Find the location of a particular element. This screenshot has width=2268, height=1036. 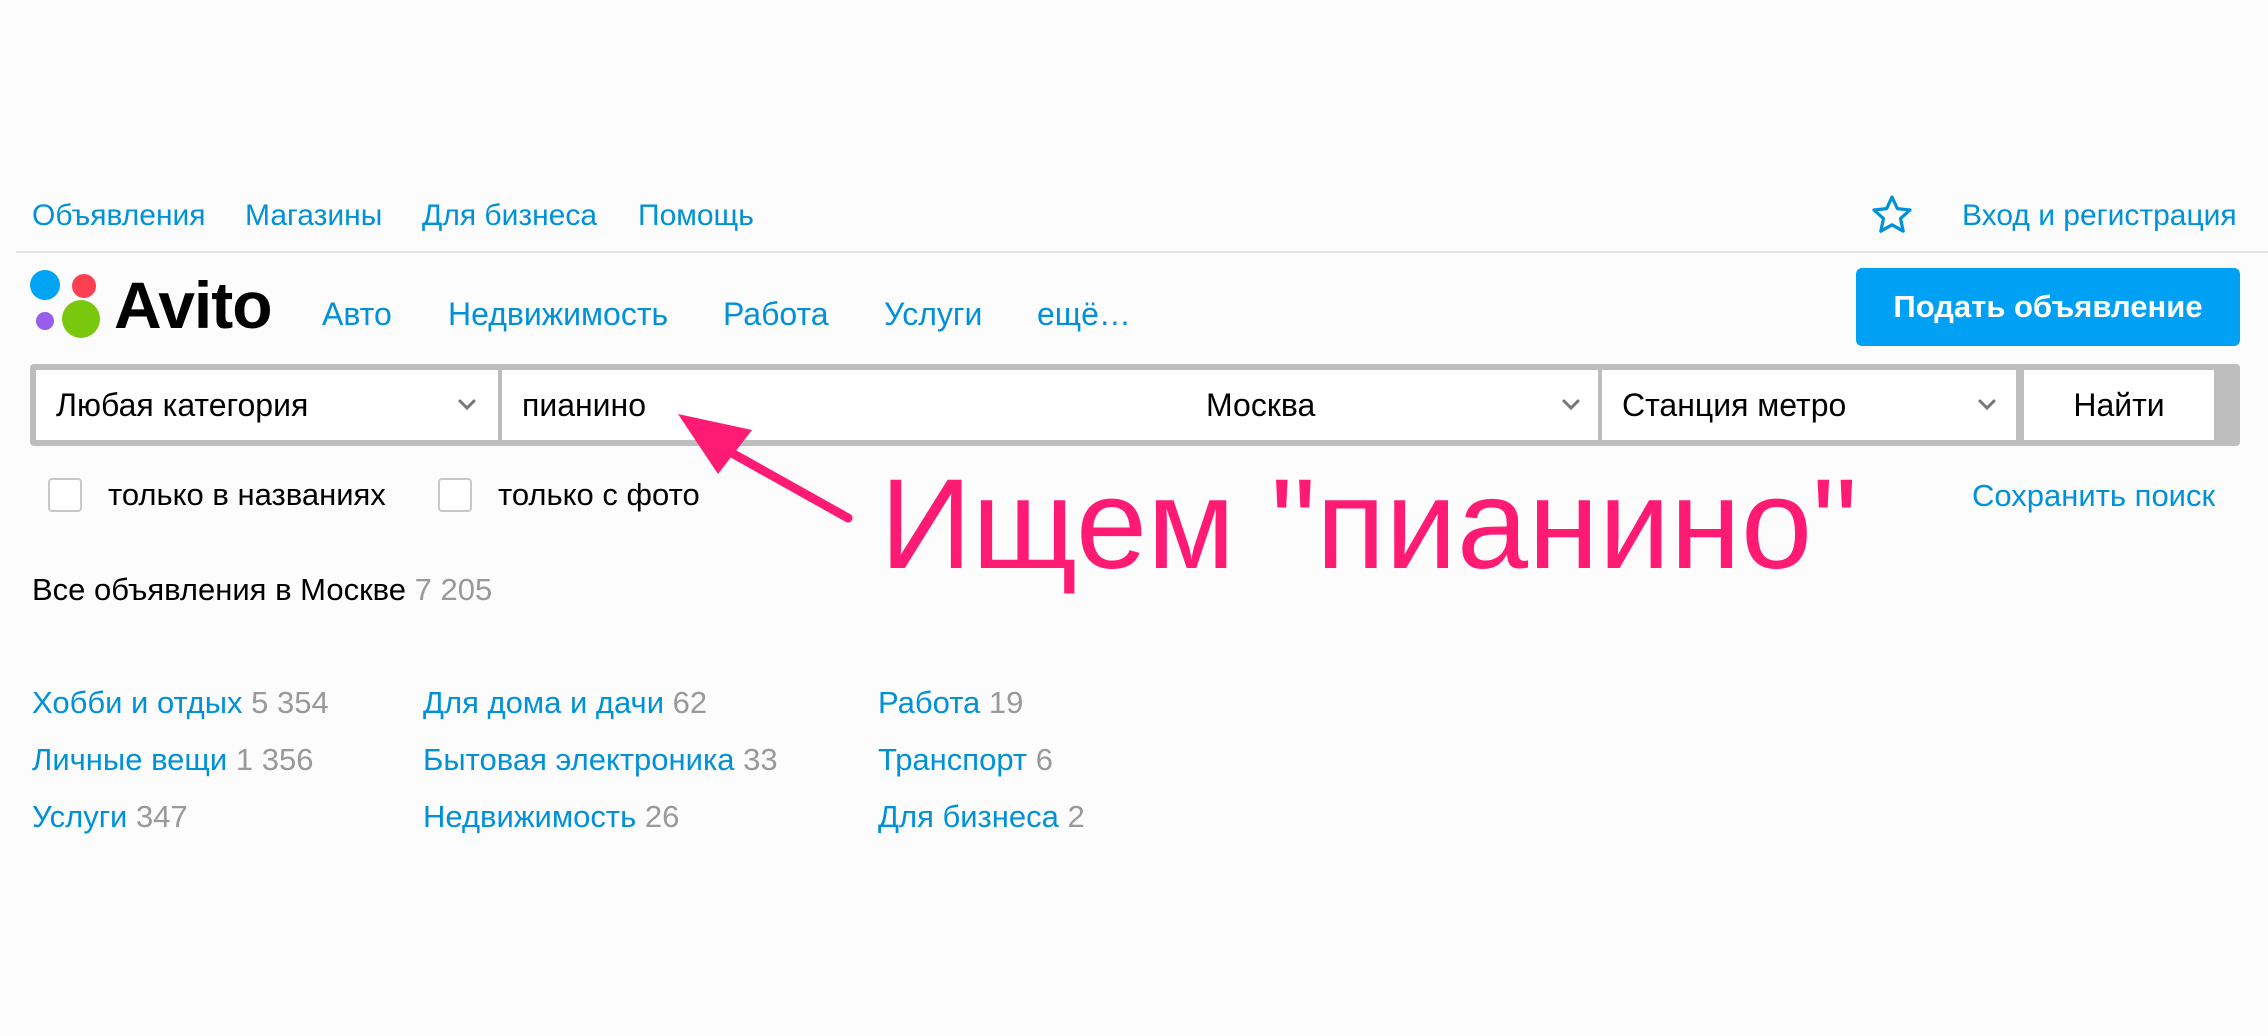

topnav-link-shops: Магазины is located at coordinates (313, 216).